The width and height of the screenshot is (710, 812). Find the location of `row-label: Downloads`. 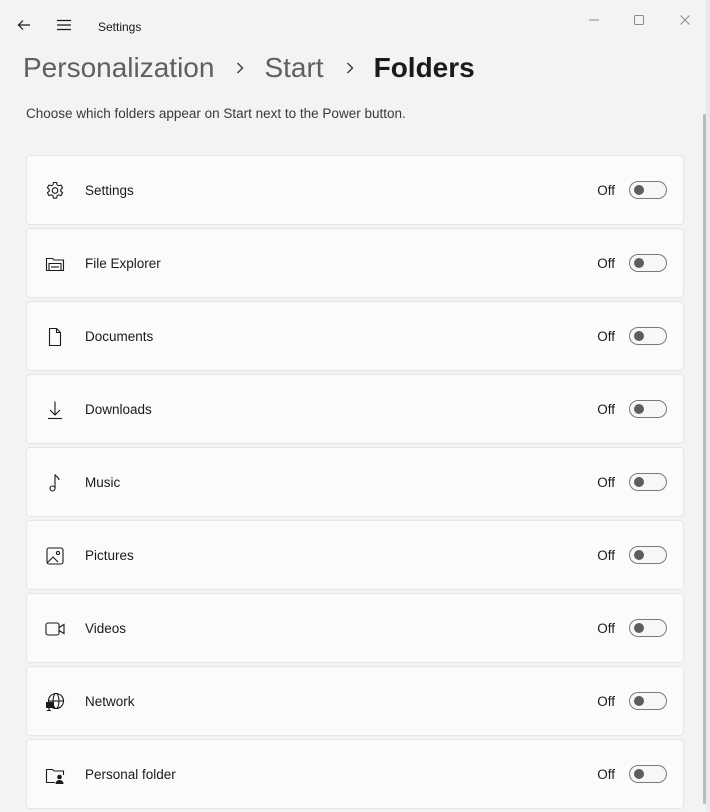

row-label: Downloads is located at coordinates (118, 409).